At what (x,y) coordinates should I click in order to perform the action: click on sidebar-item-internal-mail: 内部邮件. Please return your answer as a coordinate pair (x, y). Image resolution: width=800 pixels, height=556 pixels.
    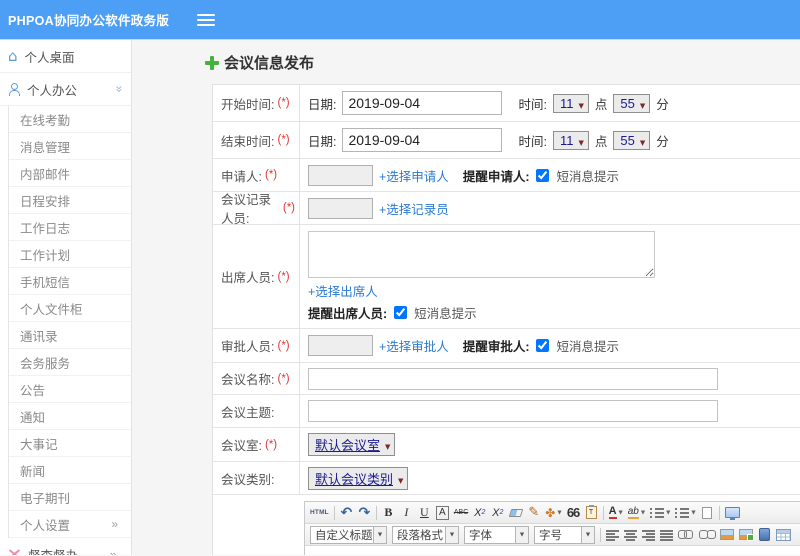
    Looking at the image, I should click on (70, 173).